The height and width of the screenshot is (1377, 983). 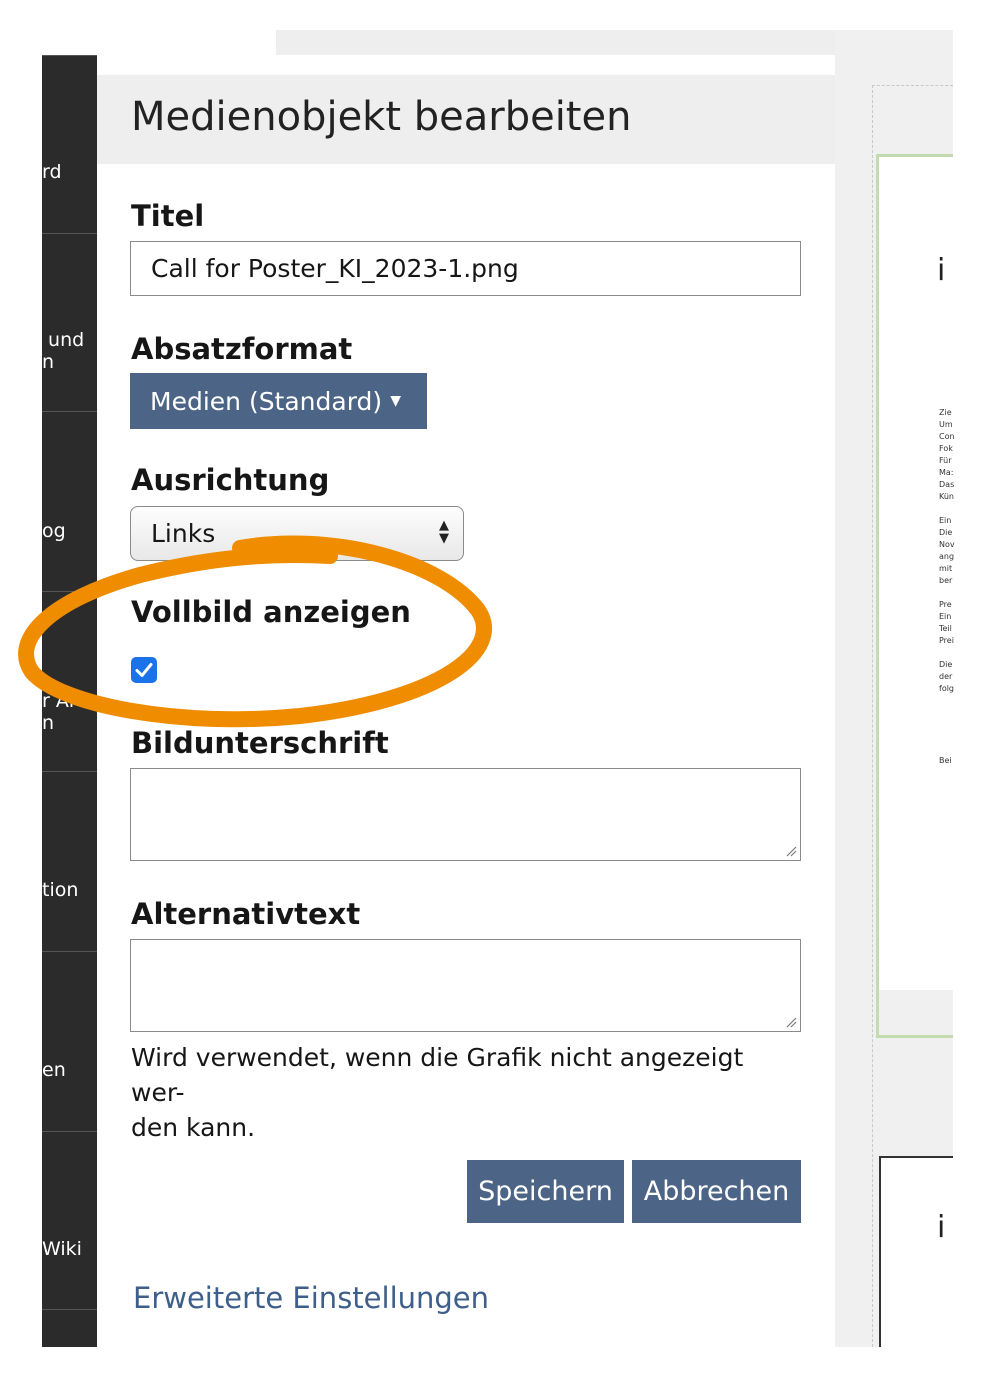 I want to click on nav-item-dashboard: rd, so click(x=69, y=144).